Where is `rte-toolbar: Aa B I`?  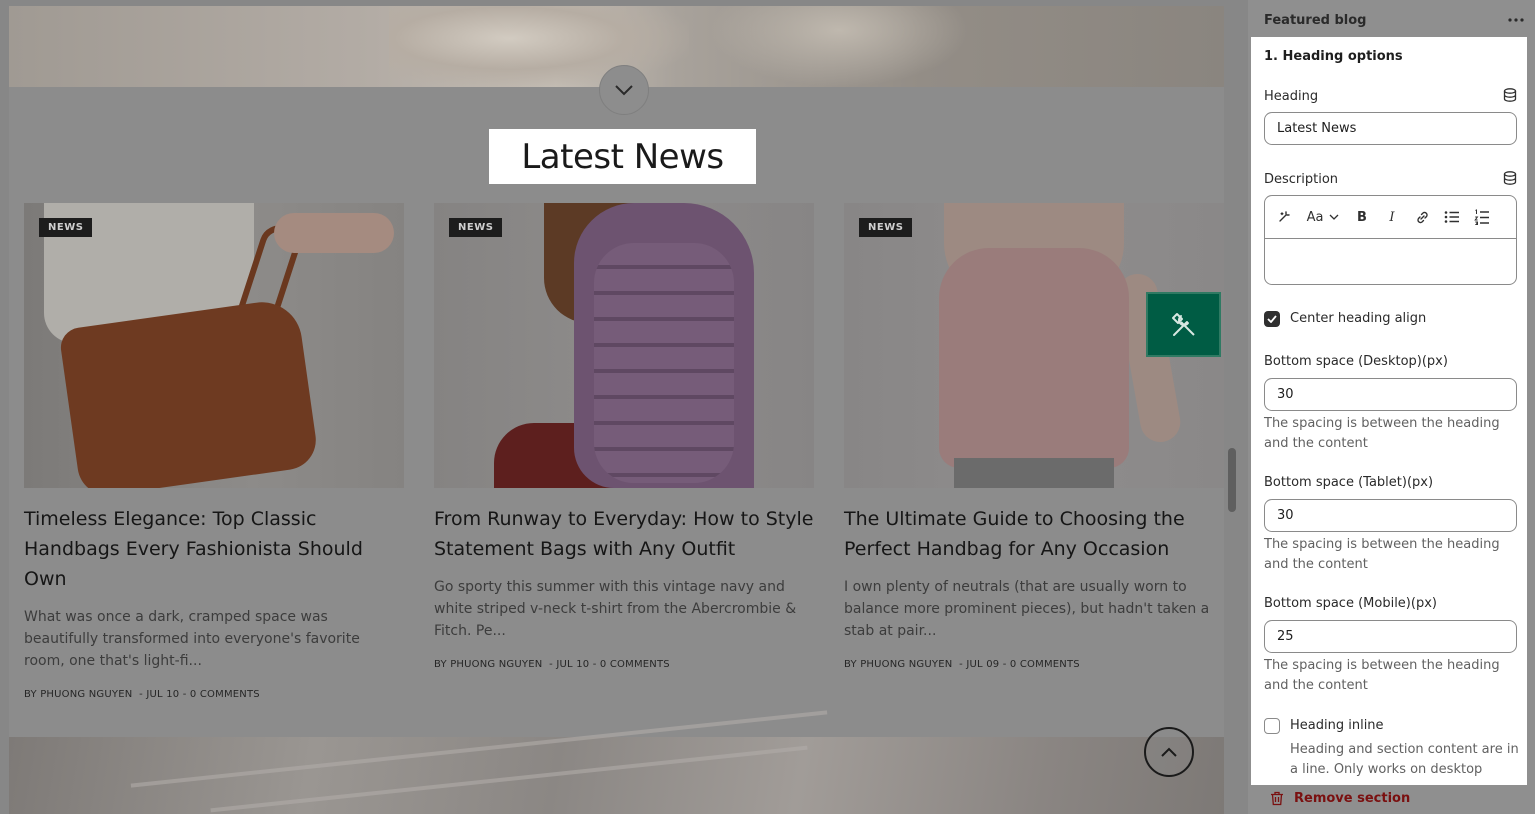
rte-toolbar: Aa B I is located at coordinates (1390, 217).